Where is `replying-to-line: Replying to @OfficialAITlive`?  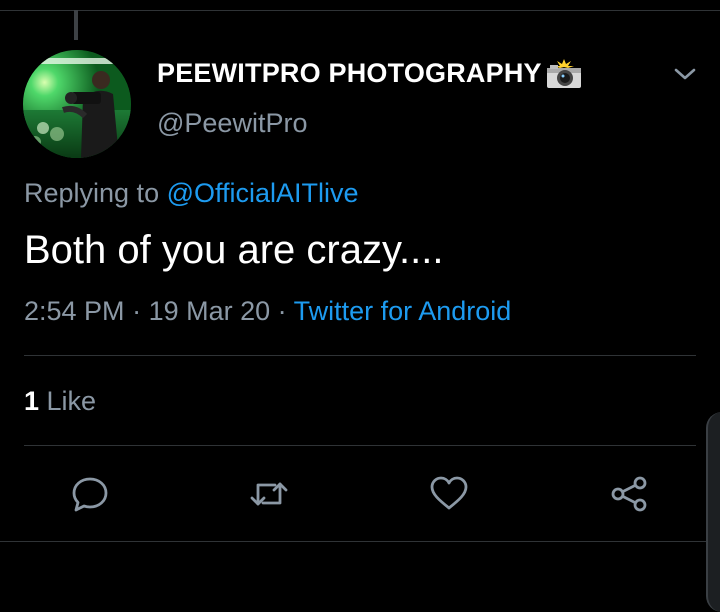 replying-to-line: Replying to @OfficialAITlive is located at coordinates (191, 193).